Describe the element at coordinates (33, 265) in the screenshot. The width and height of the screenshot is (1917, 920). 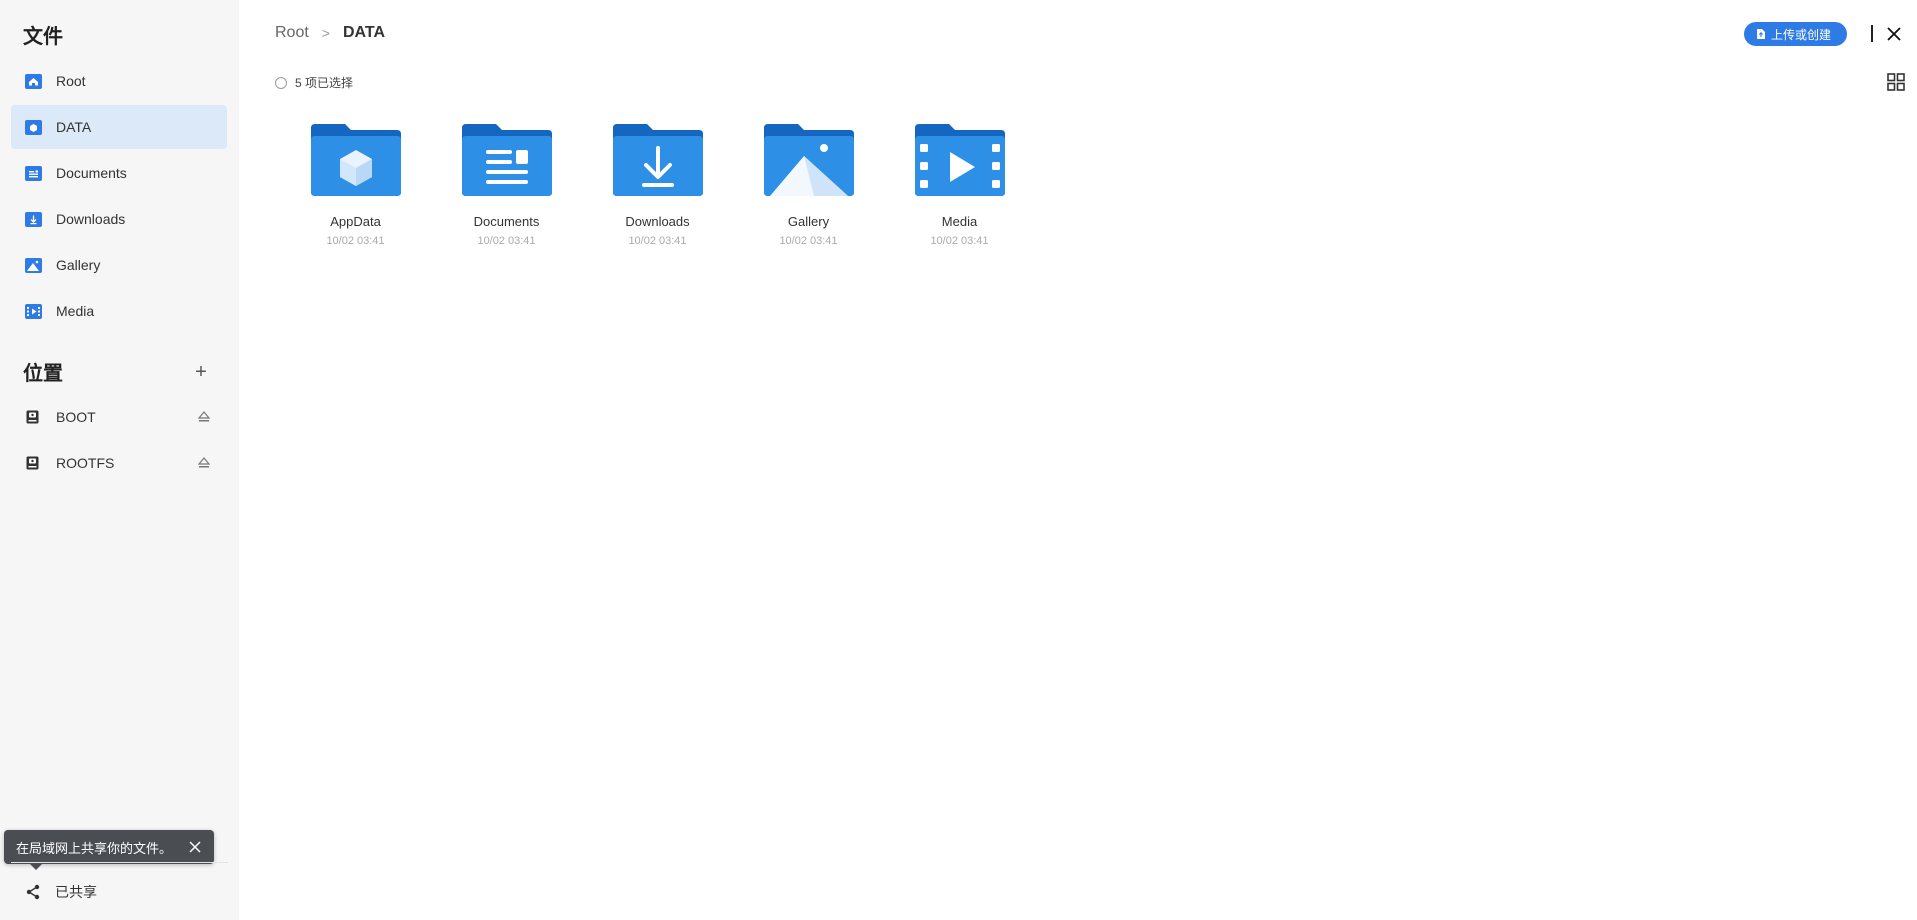
I see `gallery-icon` at that location.